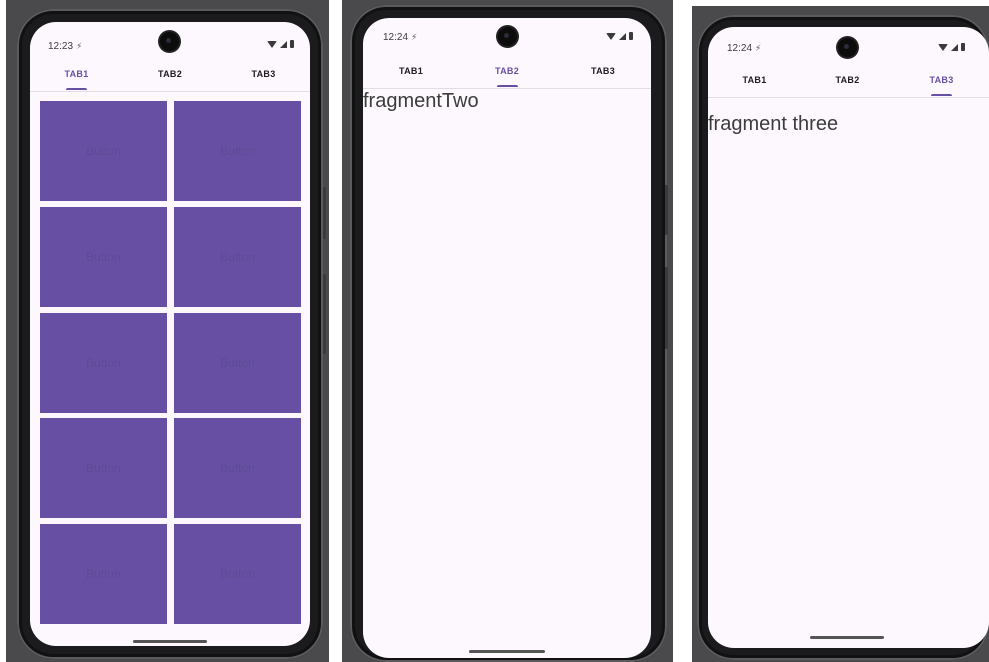 The height and width of the screenshot is (662, 989). I want to click on grid-button-6: Button, so click(237, 363).